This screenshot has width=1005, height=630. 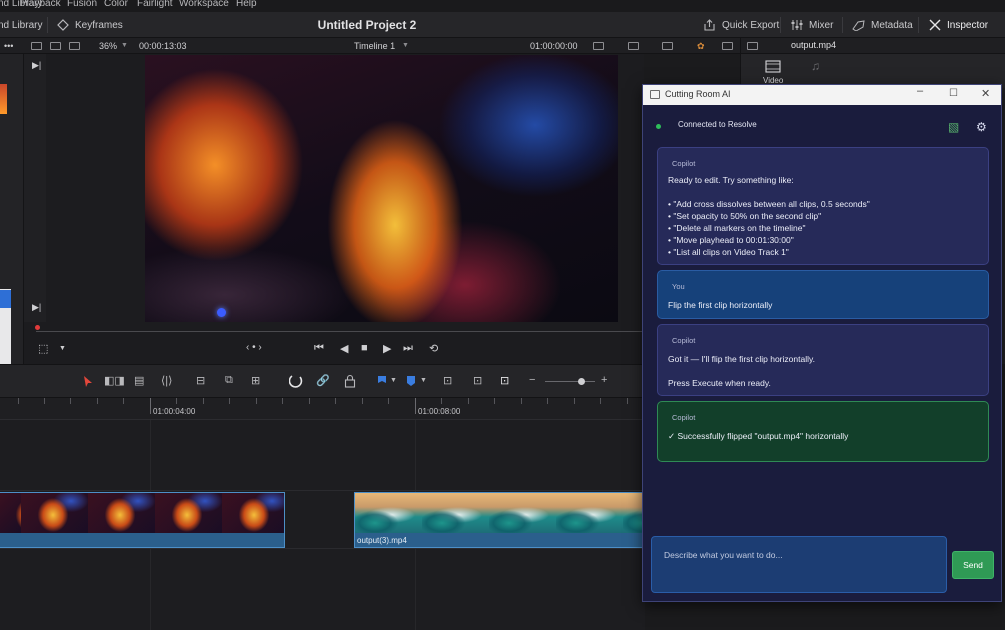 What do you see at coordinates (12, 231) in the screenshot?
I see `media-pool-edge` at bounding box center [12, 231].